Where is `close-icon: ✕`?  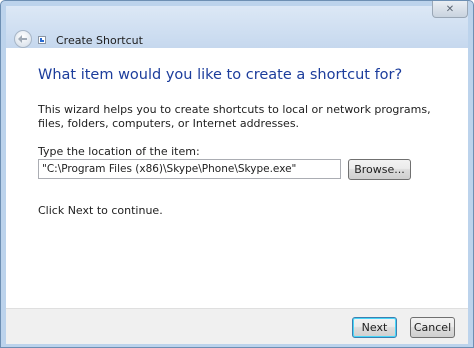 close-icon: ✕ is located at coordinates (450, 9).